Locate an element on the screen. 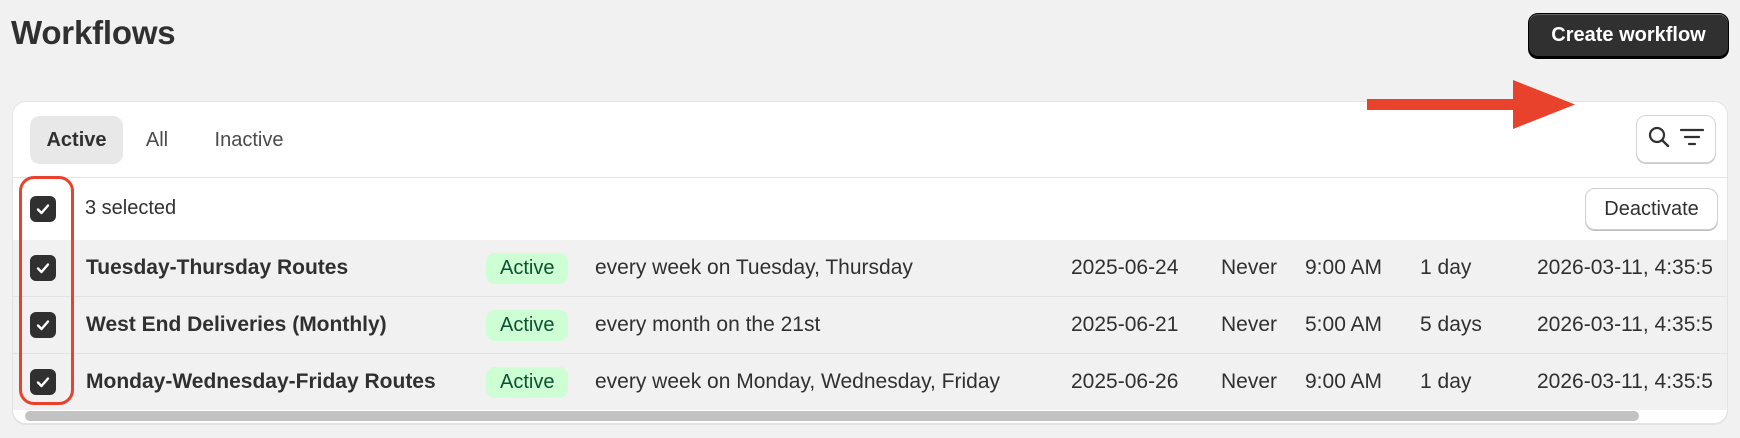  workflow-name: West End Deliveries (Monthly) is located at coordinates (236, 325).